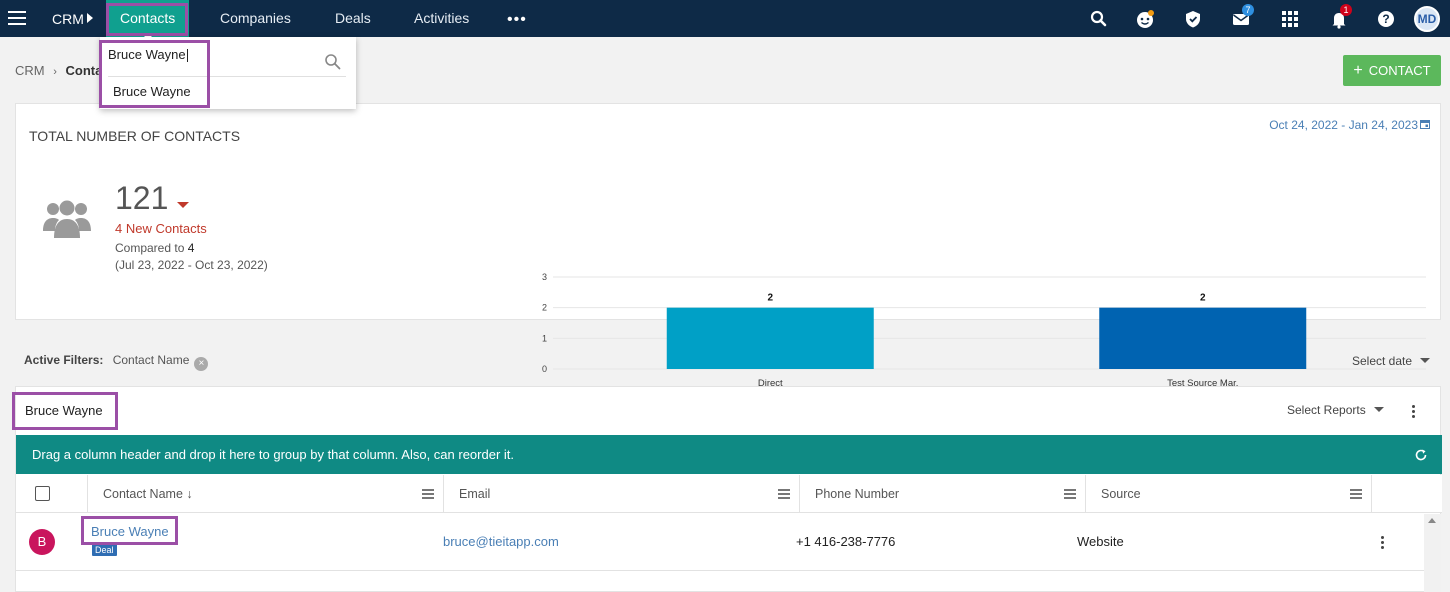 This screenshot has width=1450, height=592. What do you see at coordinates (1193, 19) in the screenshot?
I see `shield-icon` at bounding box center [1193, 19].